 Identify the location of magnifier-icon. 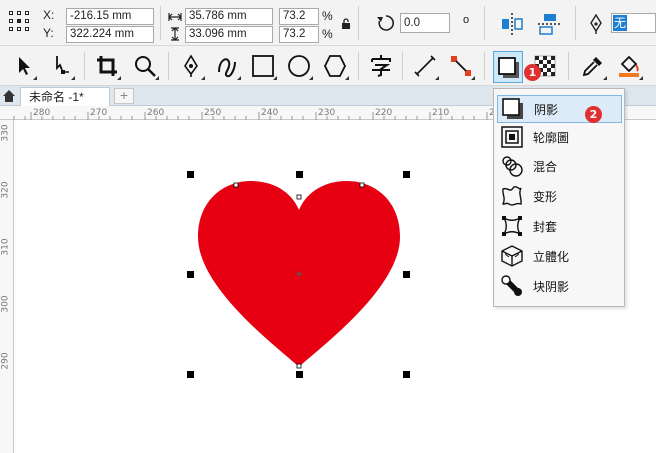
(145, 66).